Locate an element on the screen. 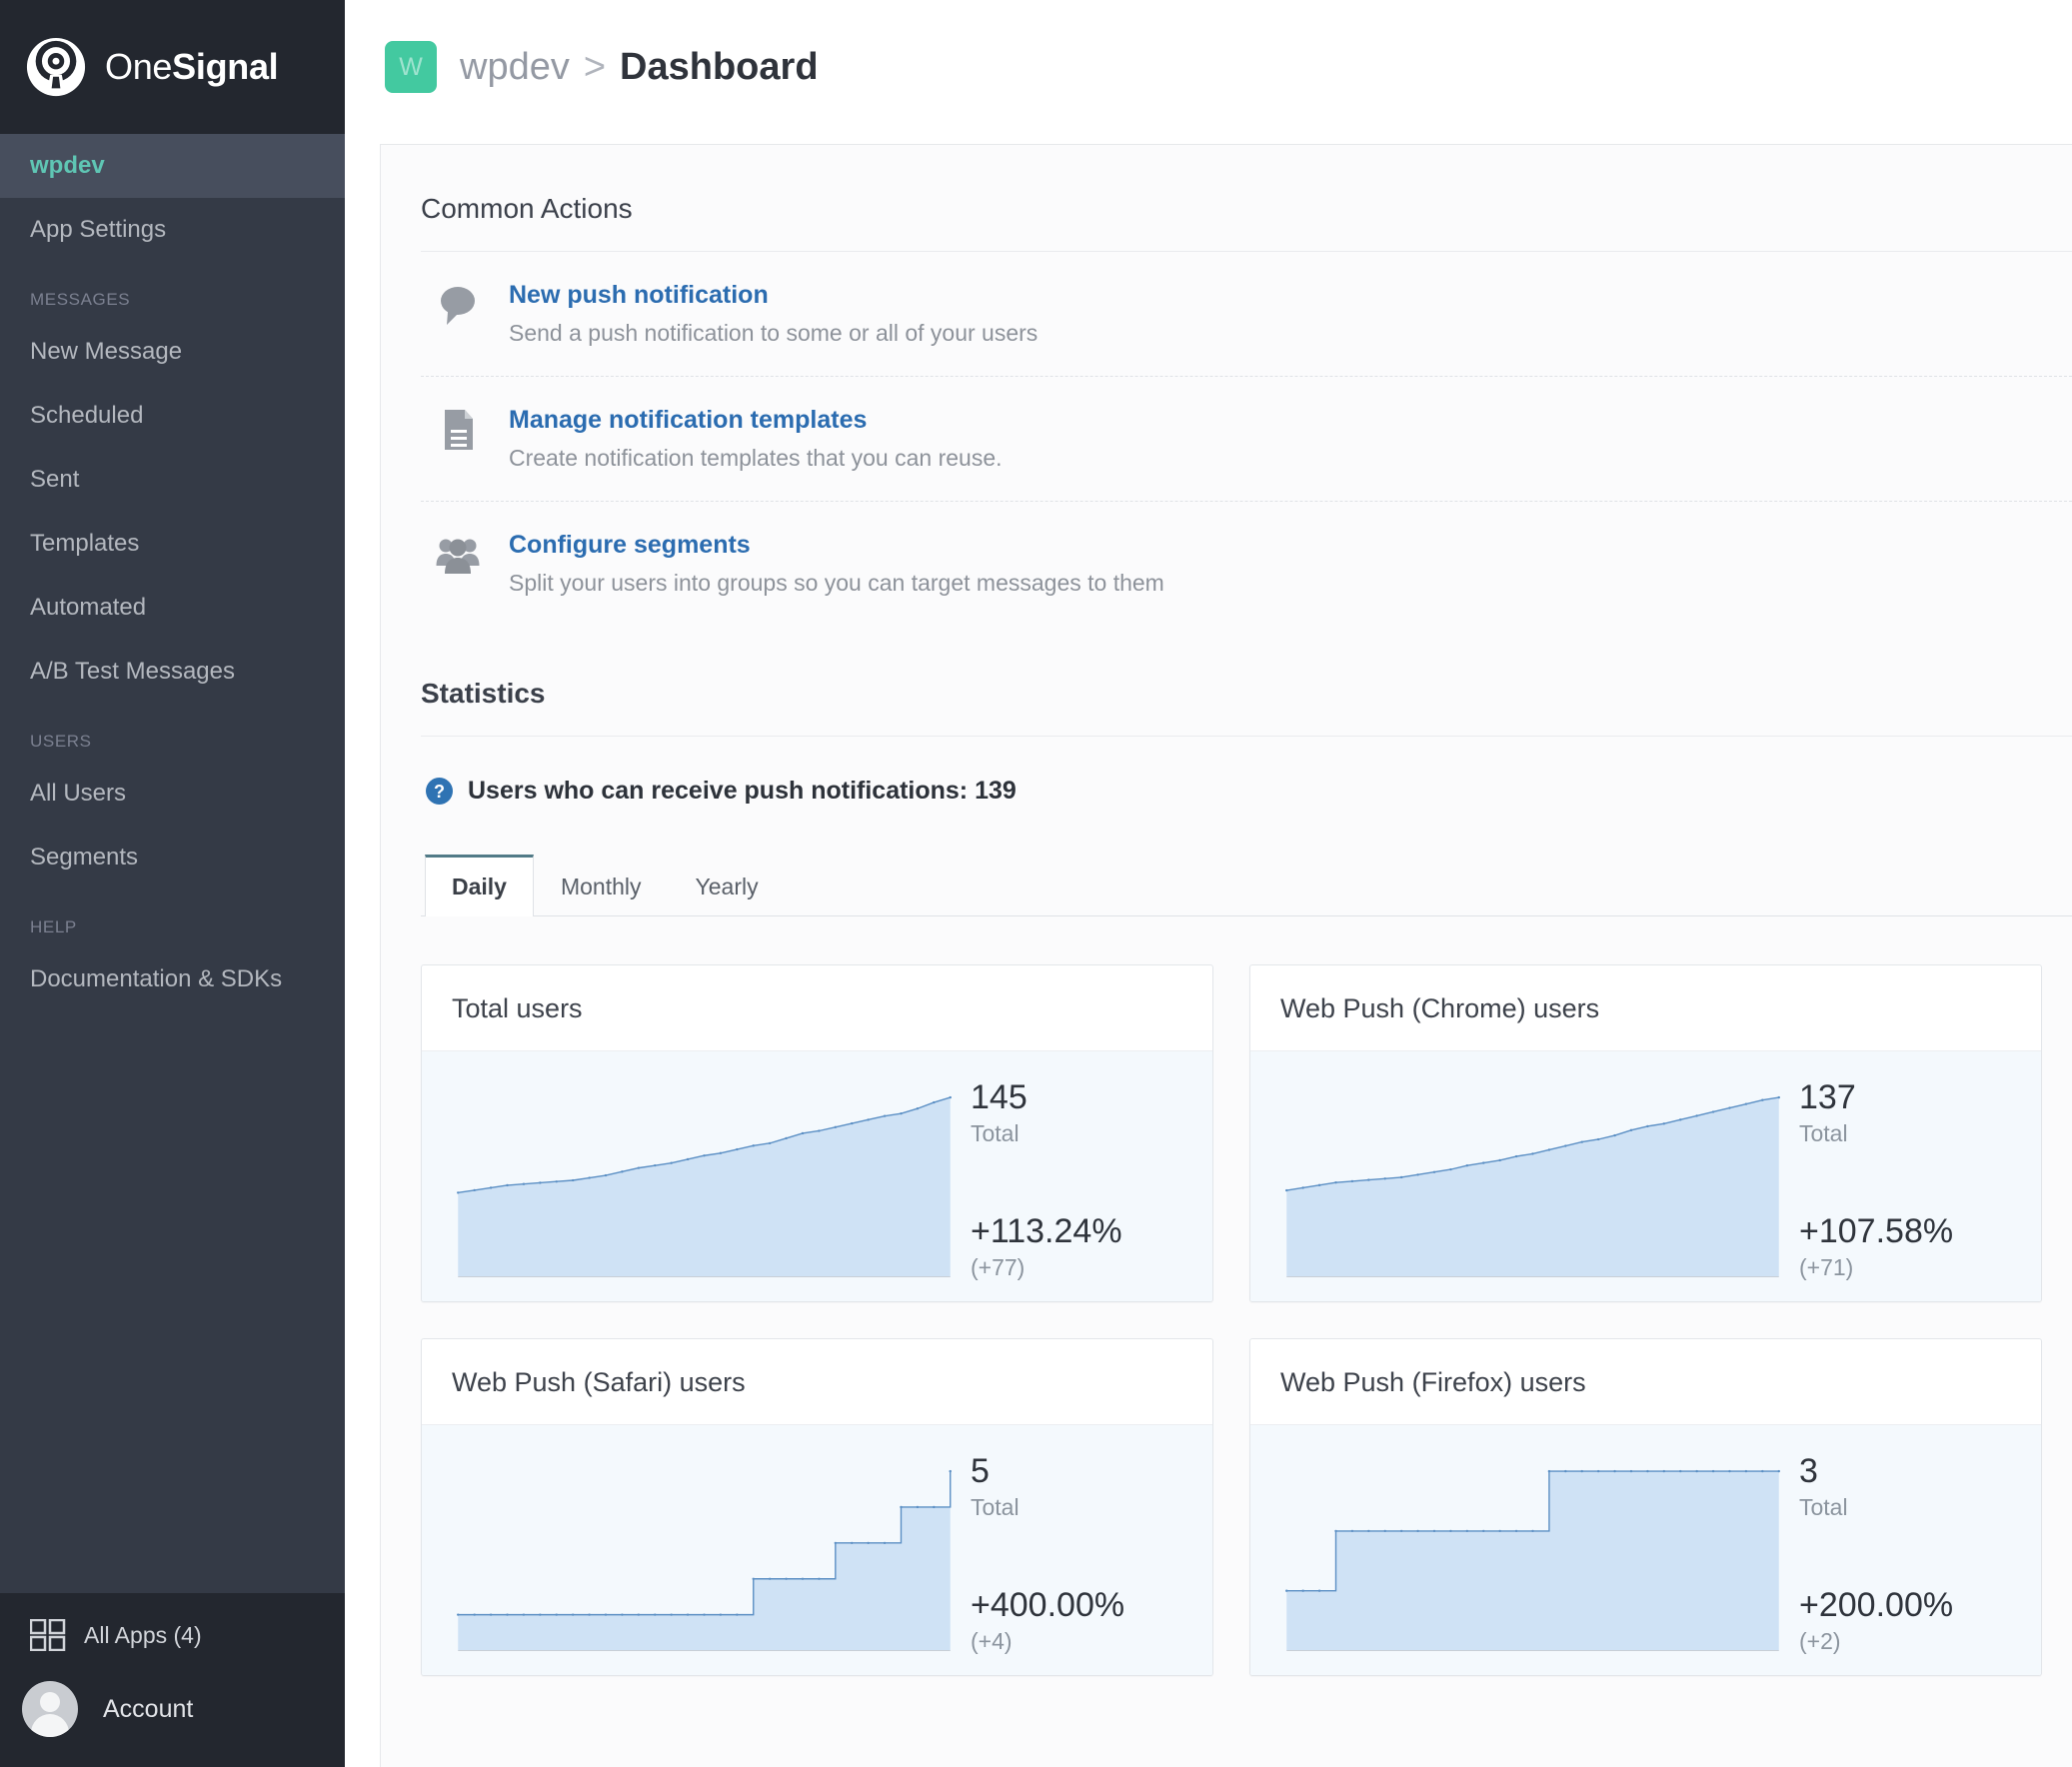 The width and height of the screenshot is (2072, 1767). action-title: New push notification is located at coordinates (773, 295).